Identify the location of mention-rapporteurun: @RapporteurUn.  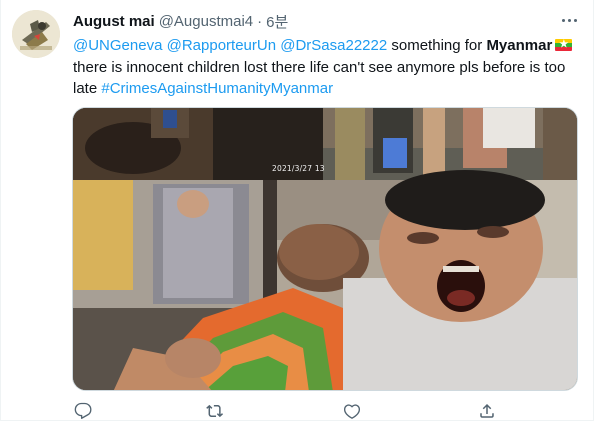
(221, 45).